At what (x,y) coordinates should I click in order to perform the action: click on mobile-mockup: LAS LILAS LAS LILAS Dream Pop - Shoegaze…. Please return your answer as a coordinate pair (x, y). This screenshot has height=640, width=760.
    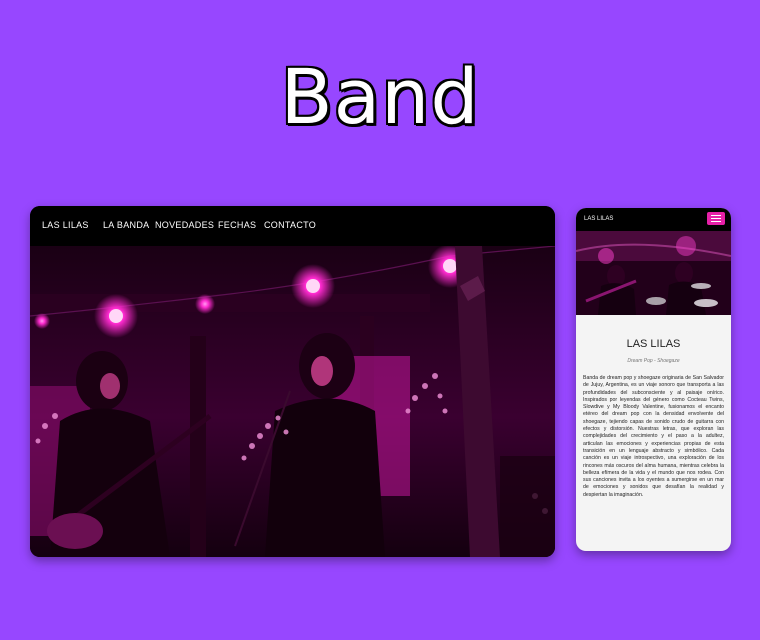
    Looking at the image, I should click on (653, 379).